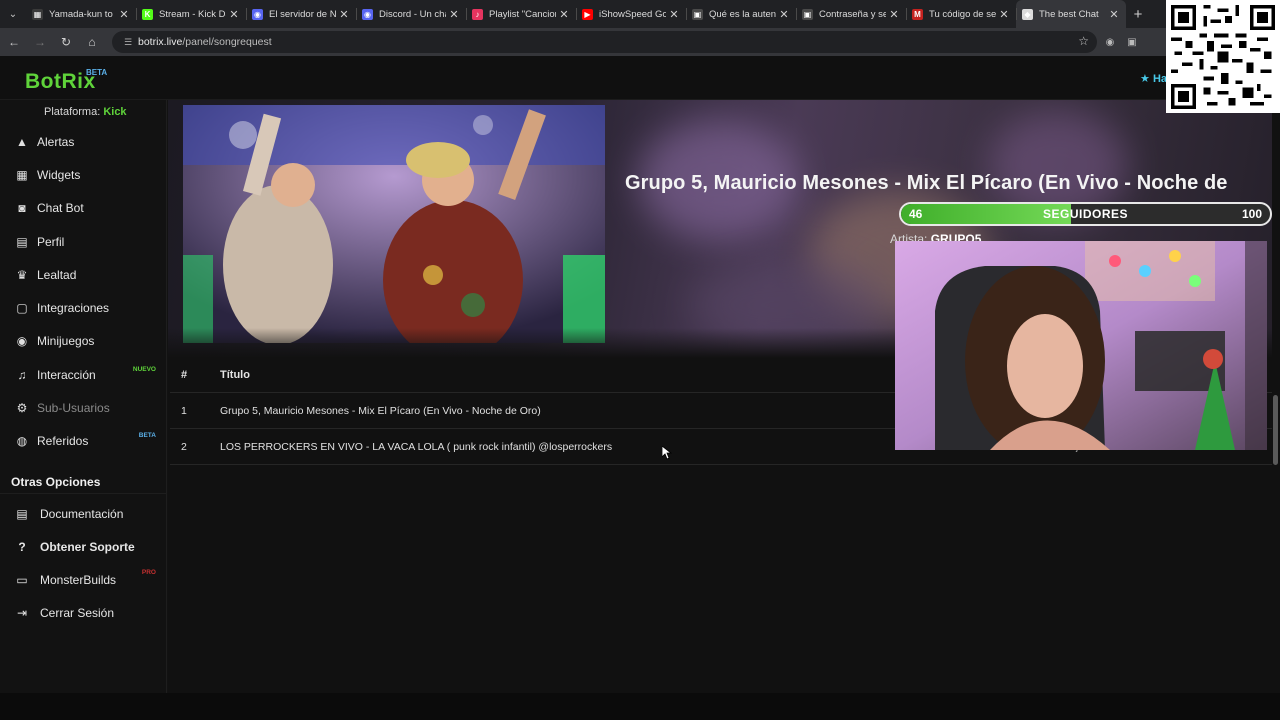 This screenshot has width=1280, height=720. Describe the element at coordinates (83, 275) in the screenshot. I see `sidebar-item-lealtad: ♛ Lealtad` at that location.